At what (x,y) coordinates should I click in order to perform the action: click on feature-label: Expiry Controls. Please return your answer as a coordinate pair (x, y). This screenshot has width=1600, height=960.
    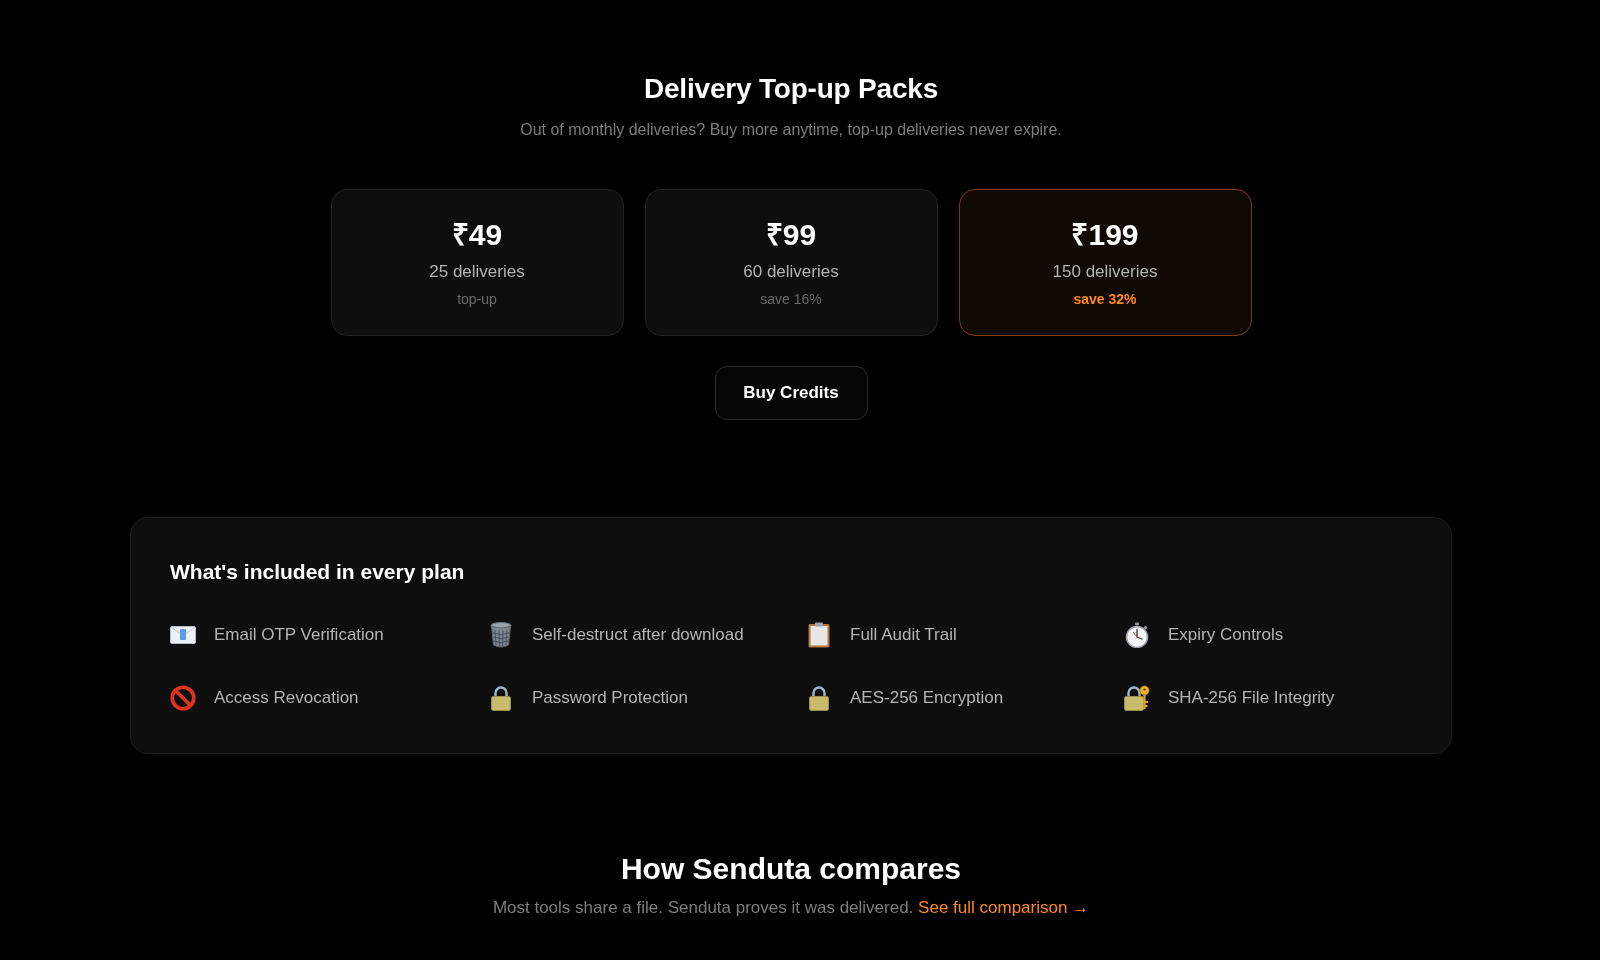
    Looking at the image, I should click on (1226, 635).